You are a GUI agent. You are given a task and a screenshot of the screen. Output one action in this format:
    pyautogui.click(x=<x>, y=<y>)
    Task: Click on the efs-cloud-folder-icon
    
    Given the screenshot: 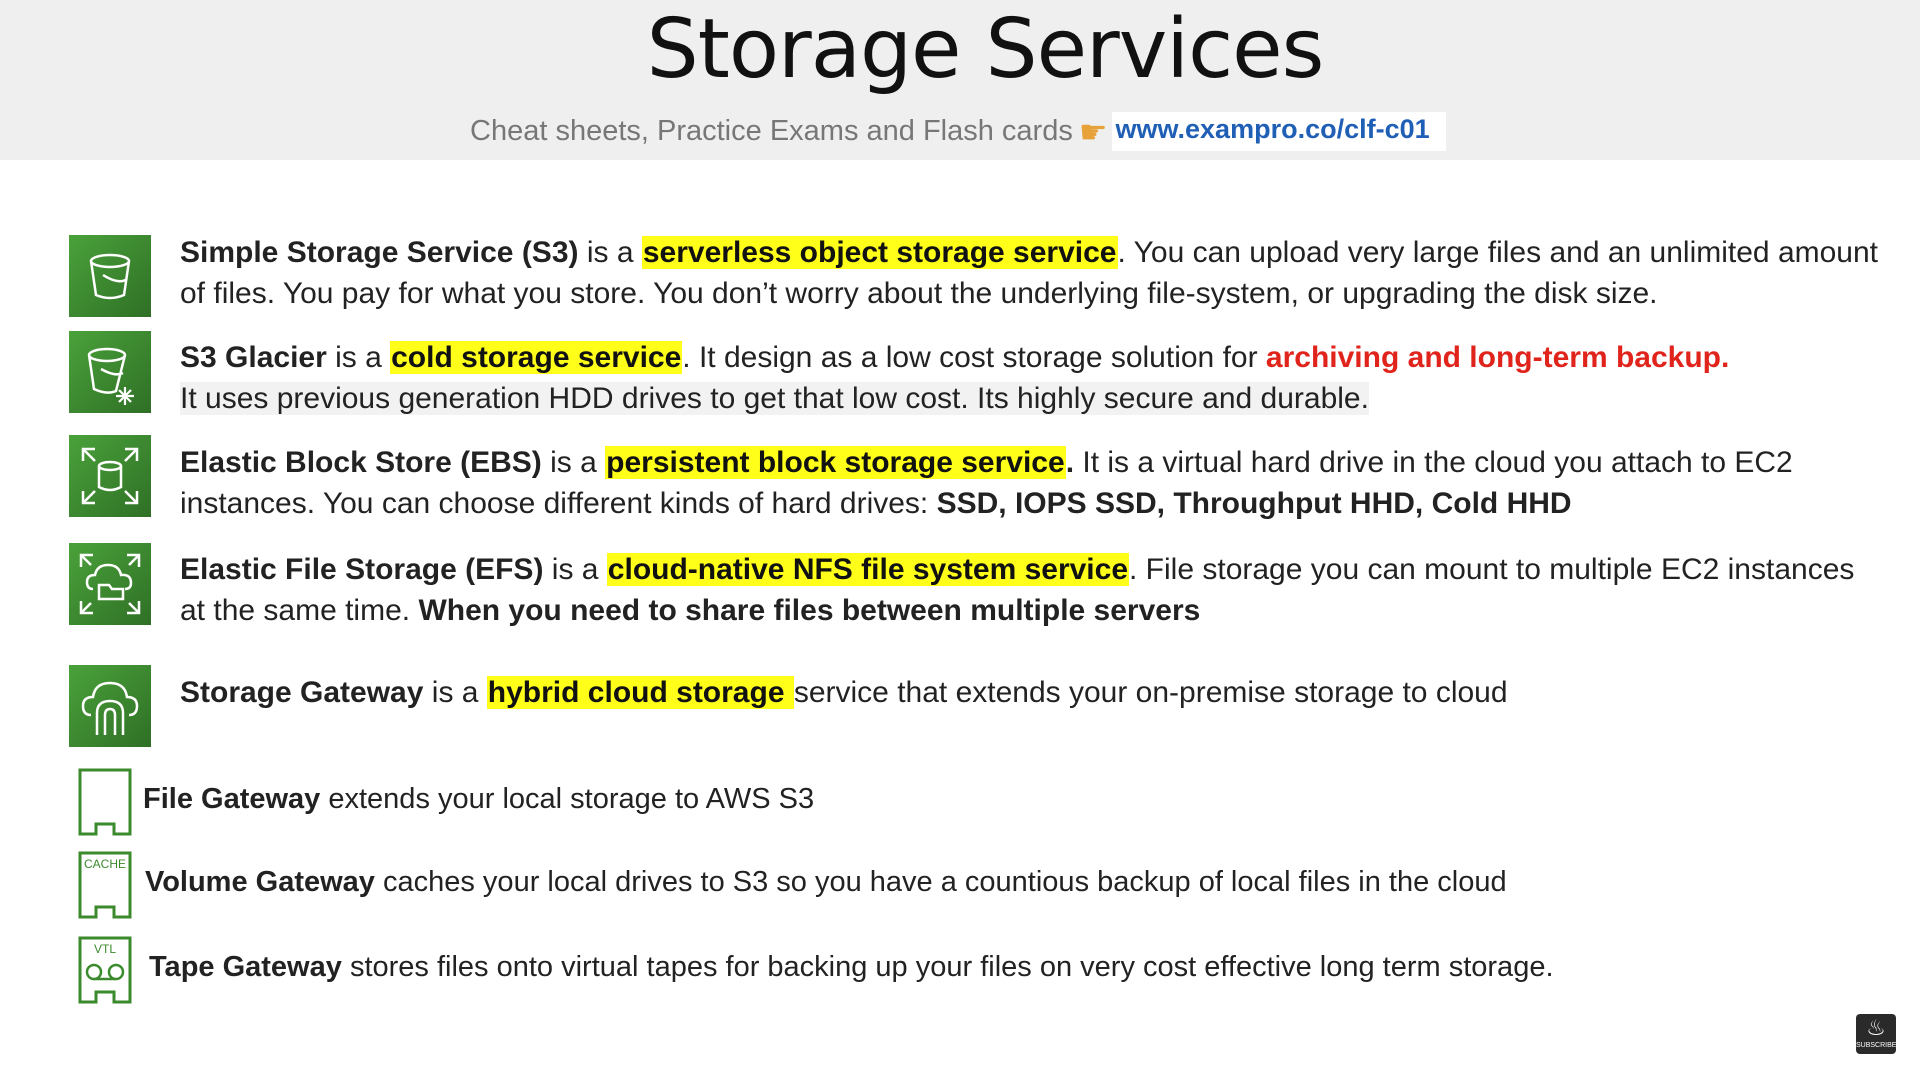 What is the action you would take?
    pyautogui.click(x=110, y=584)
    